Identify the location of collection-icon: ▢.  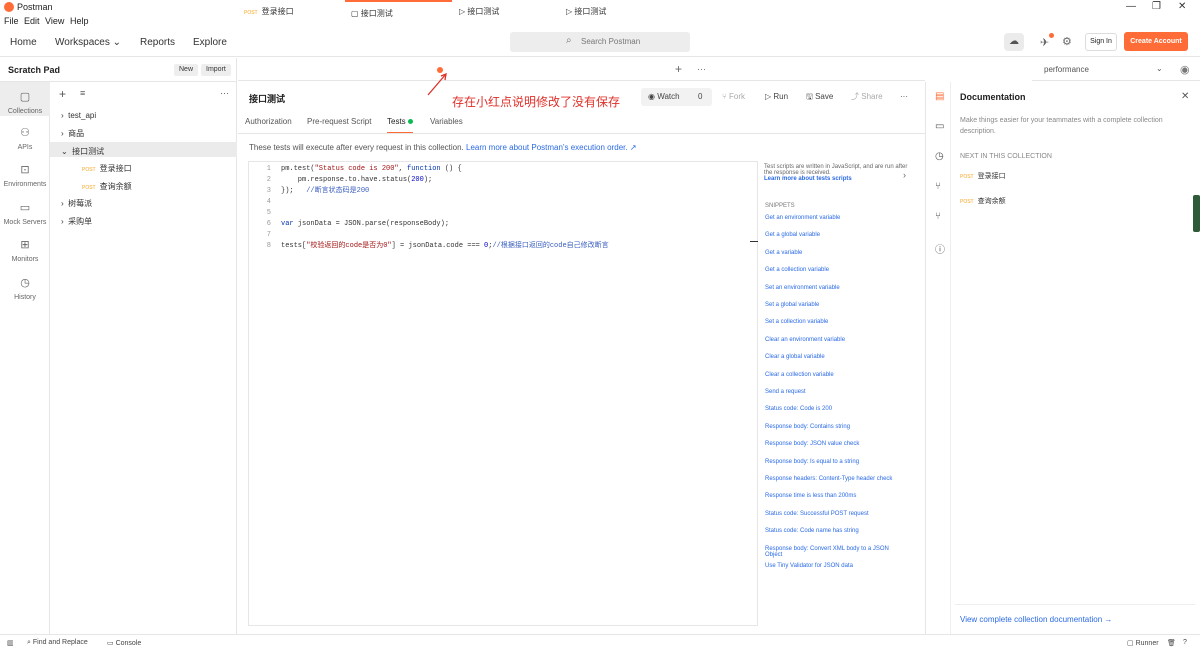
(355, 13).